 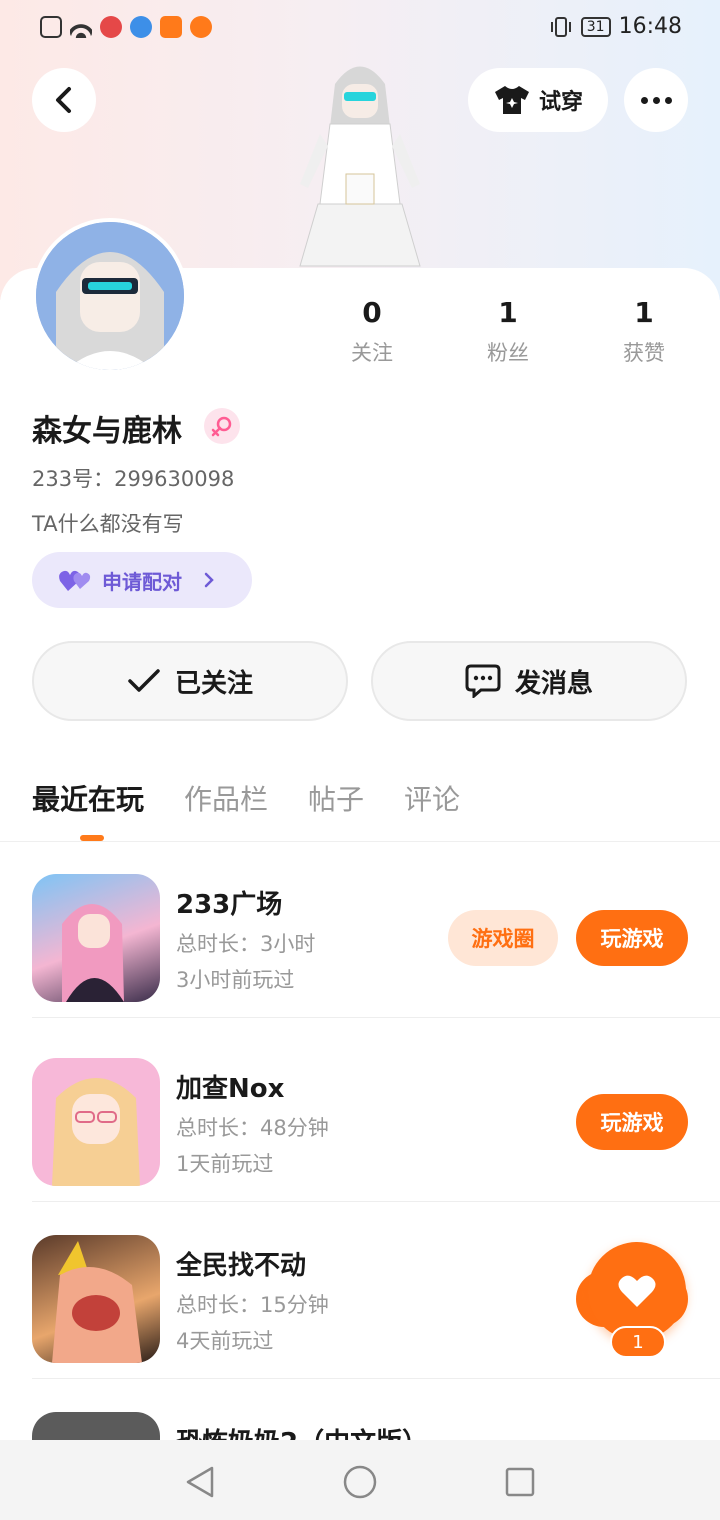 What do you see at coordinates (483, 681) in the screenshot?
I see `chat-bubble-icon` at bounding box center [483, 681].